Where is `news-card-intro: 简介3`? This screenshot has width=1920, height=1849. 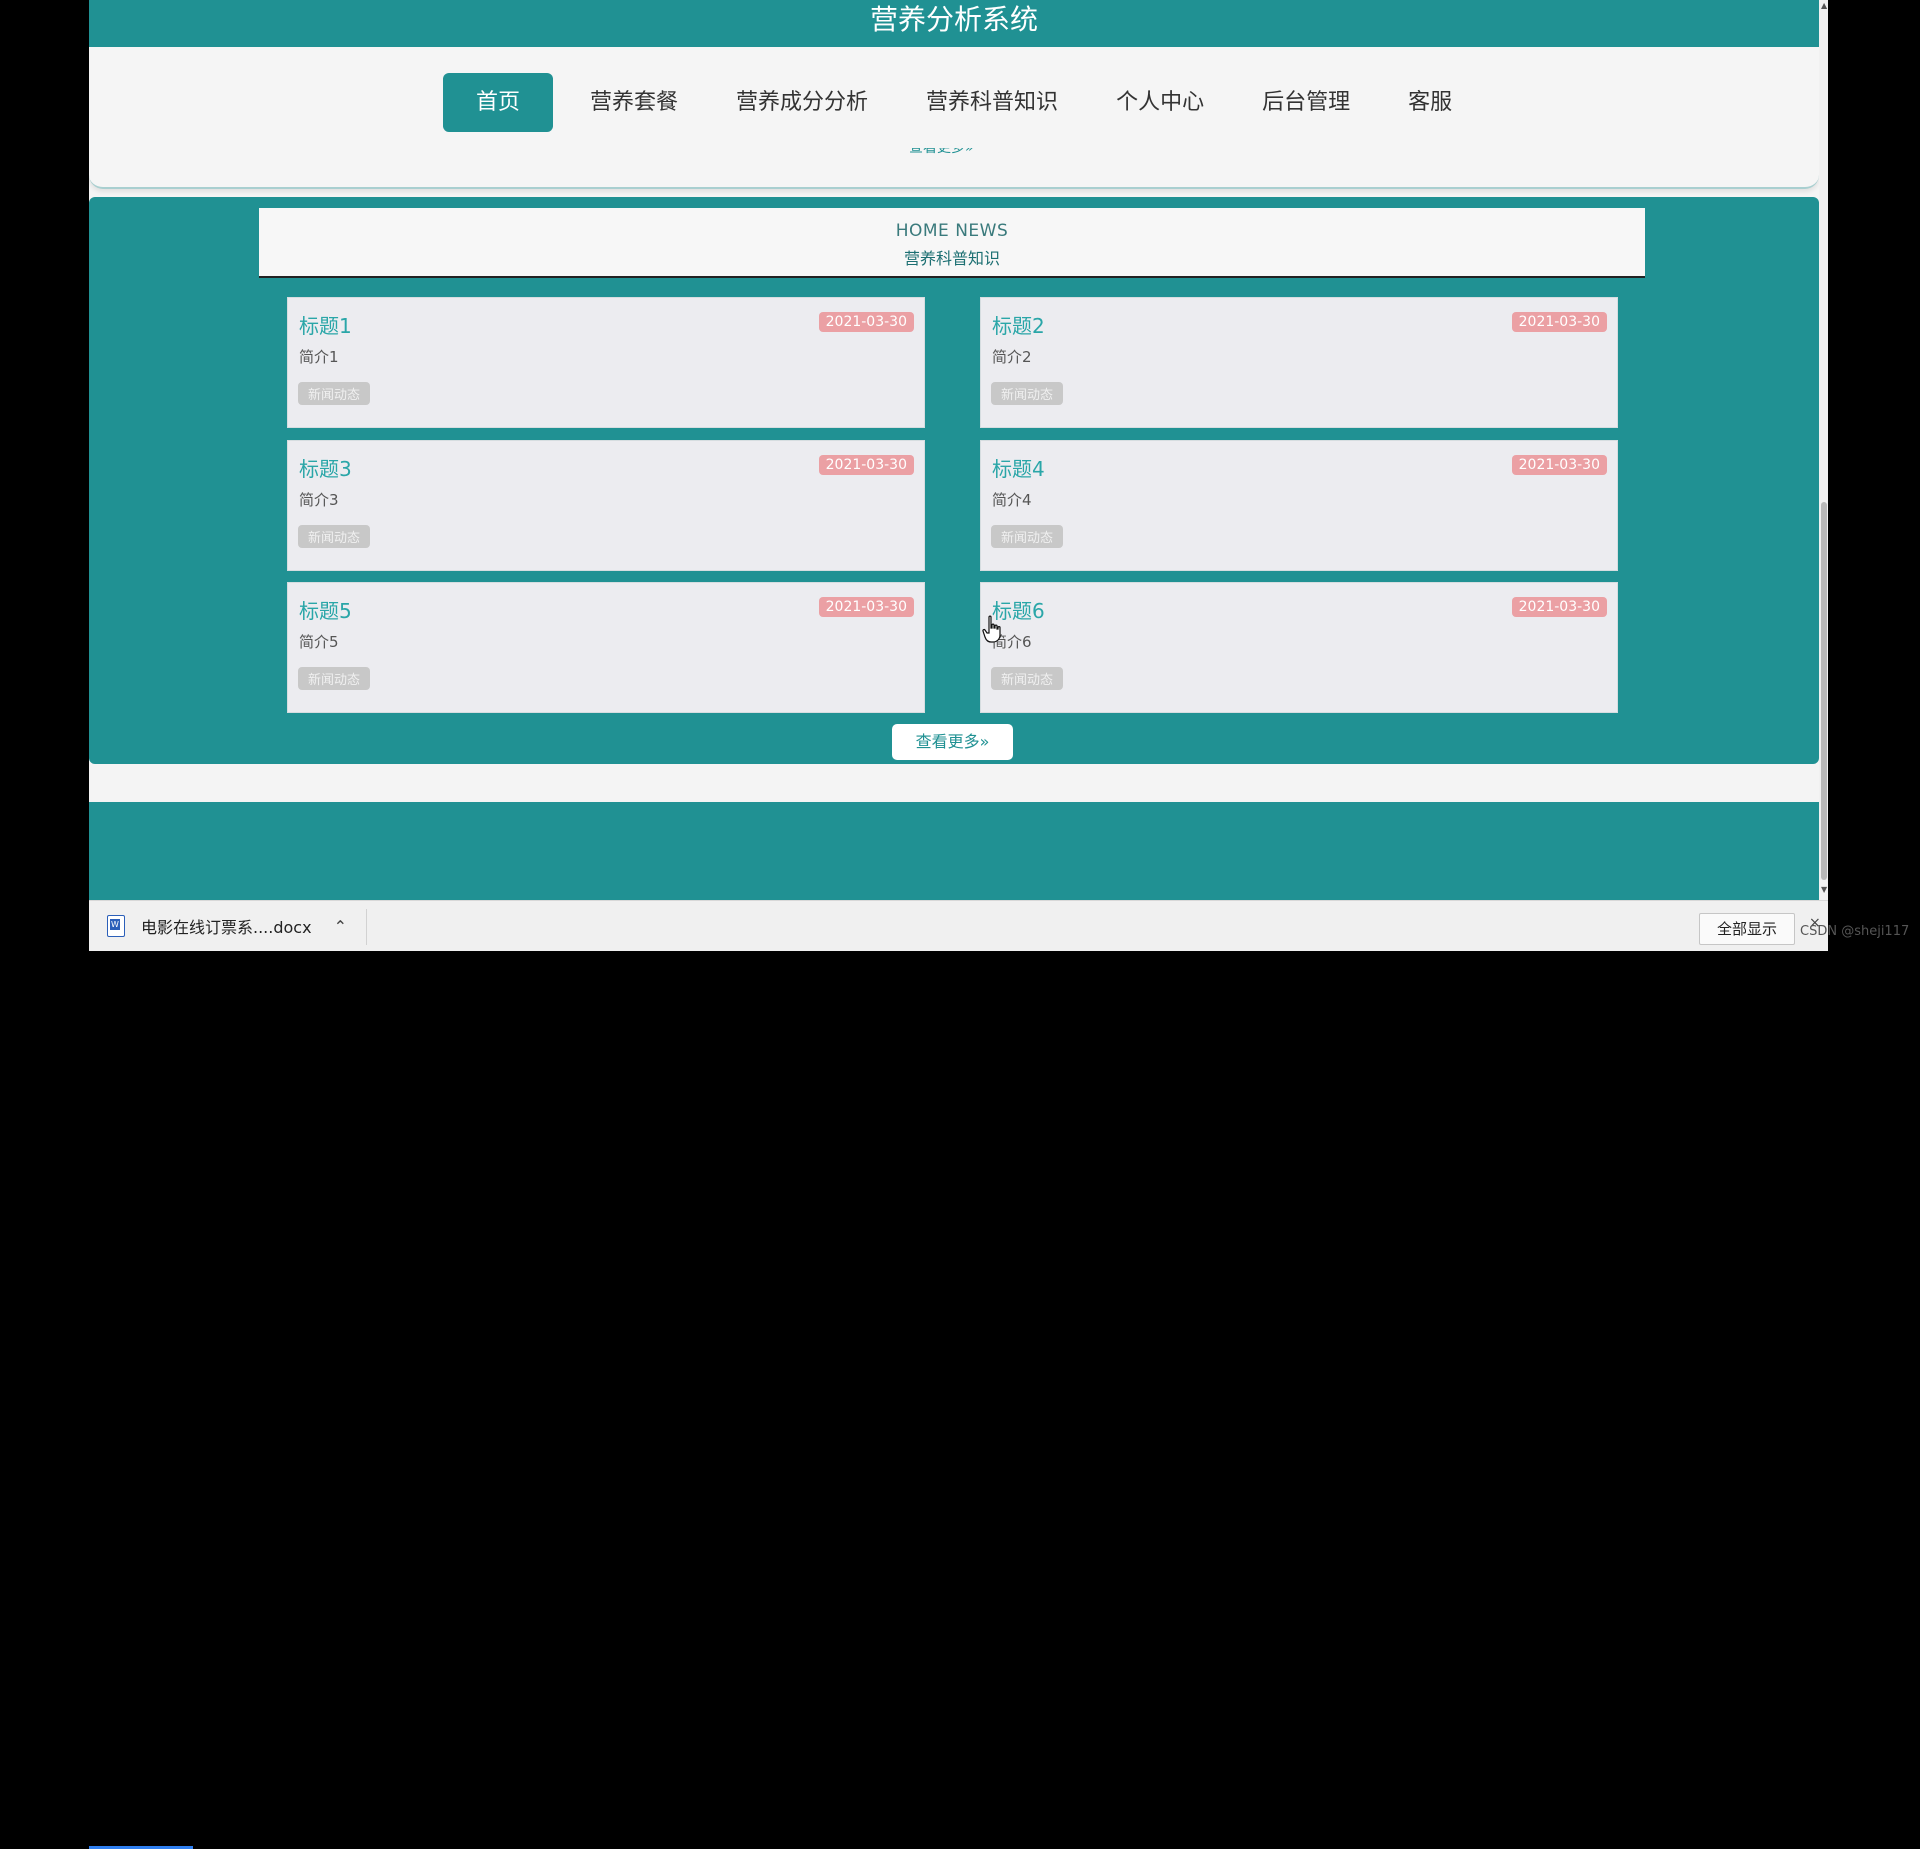 news-card-intro: 简介3 is located at coordinates (319, 500).